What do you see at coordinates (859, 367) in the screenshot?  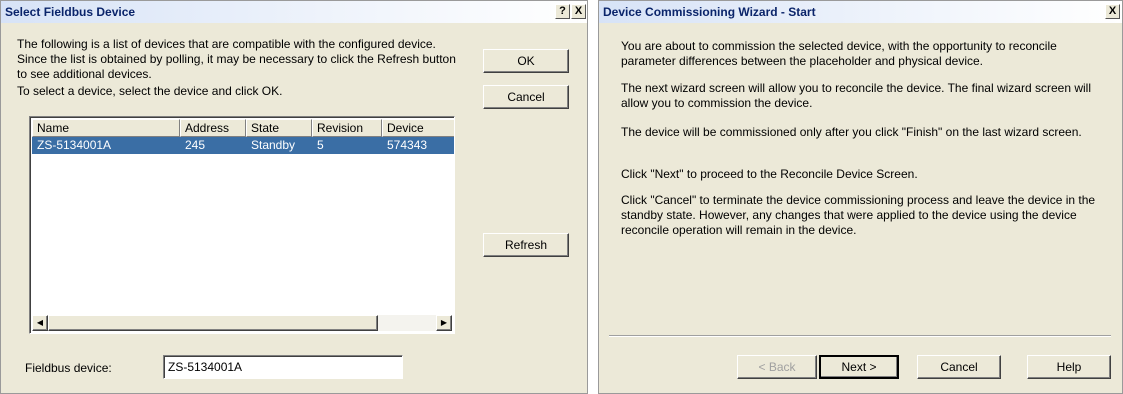 I see `next-button: Next >` at bounding box center [859, 367].